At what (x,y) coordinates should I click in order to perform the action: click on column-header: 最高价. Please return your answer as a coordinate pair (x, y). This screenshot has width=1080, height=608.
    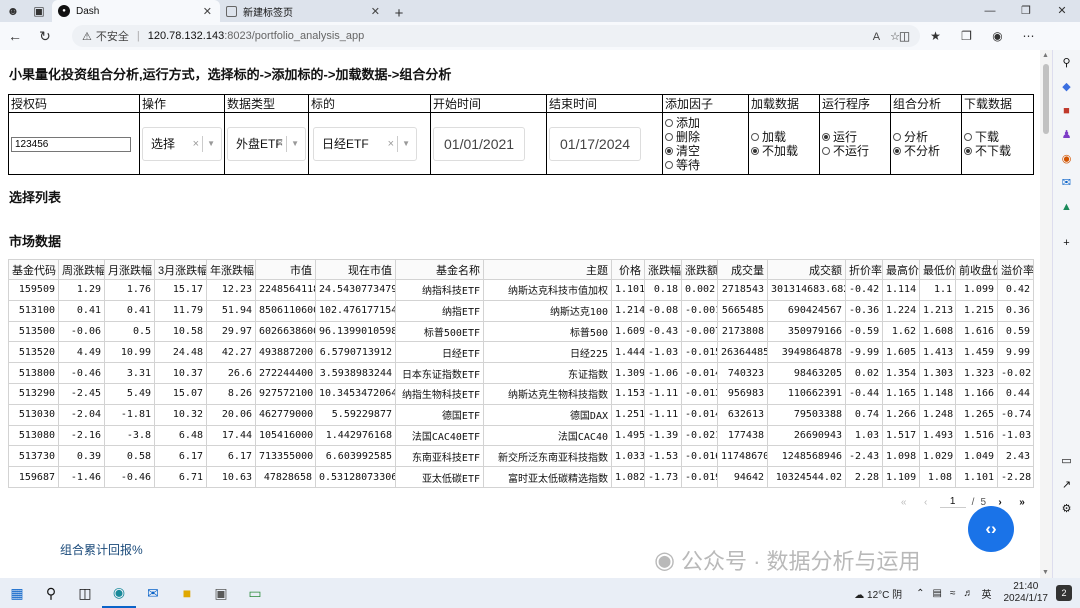
    Looking at the image, I should click on (901, 269).